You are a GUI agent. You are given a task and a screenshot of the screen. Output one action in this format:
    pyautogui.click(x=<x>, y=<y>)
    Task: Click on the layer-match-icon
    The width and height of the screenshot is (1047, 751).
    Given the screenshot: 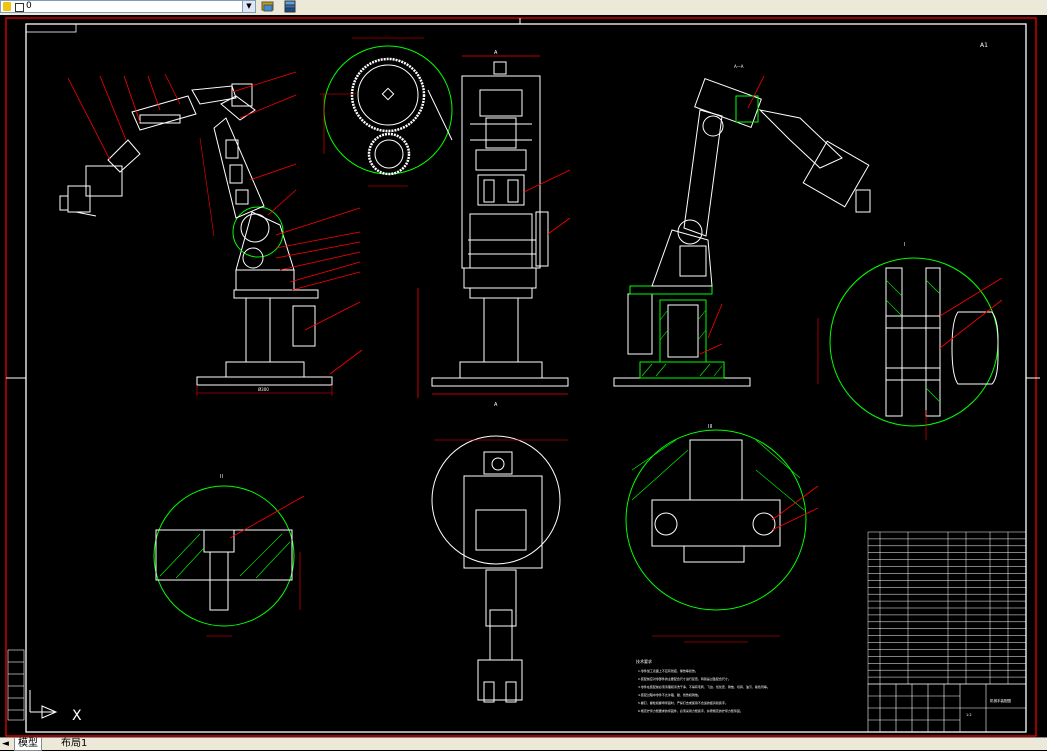 What is the action you would take?
    pyautogui.click(x=268, y=6)
    